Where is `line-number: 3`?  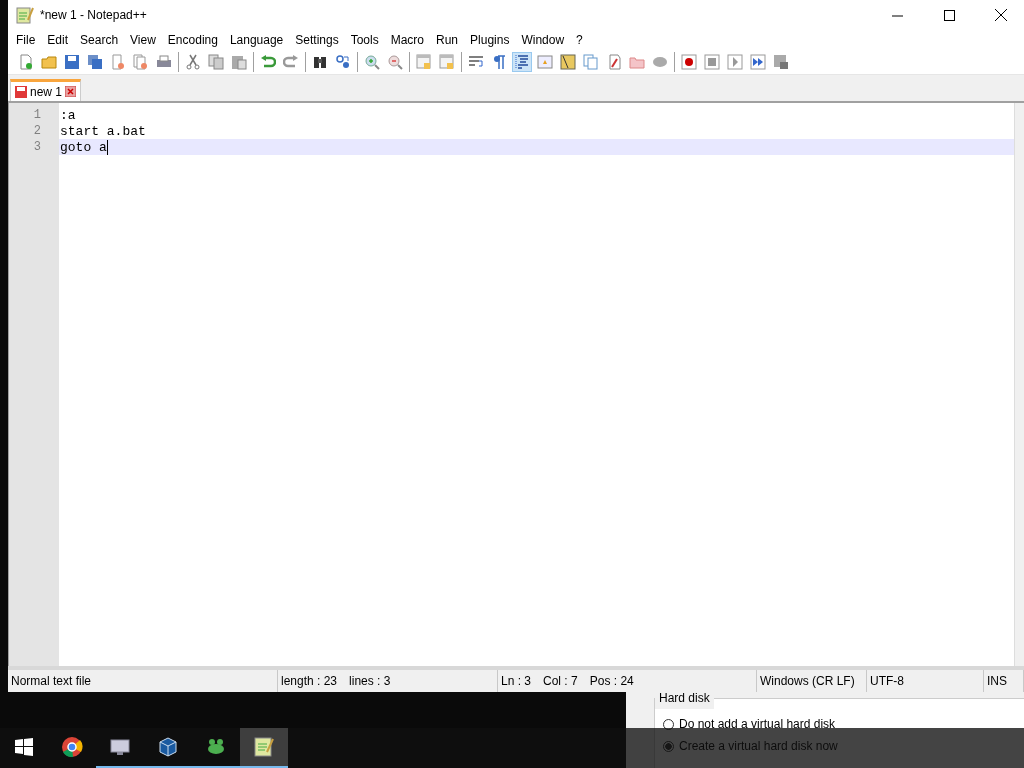
line-number: 3 is located at coordinates (37, 147).